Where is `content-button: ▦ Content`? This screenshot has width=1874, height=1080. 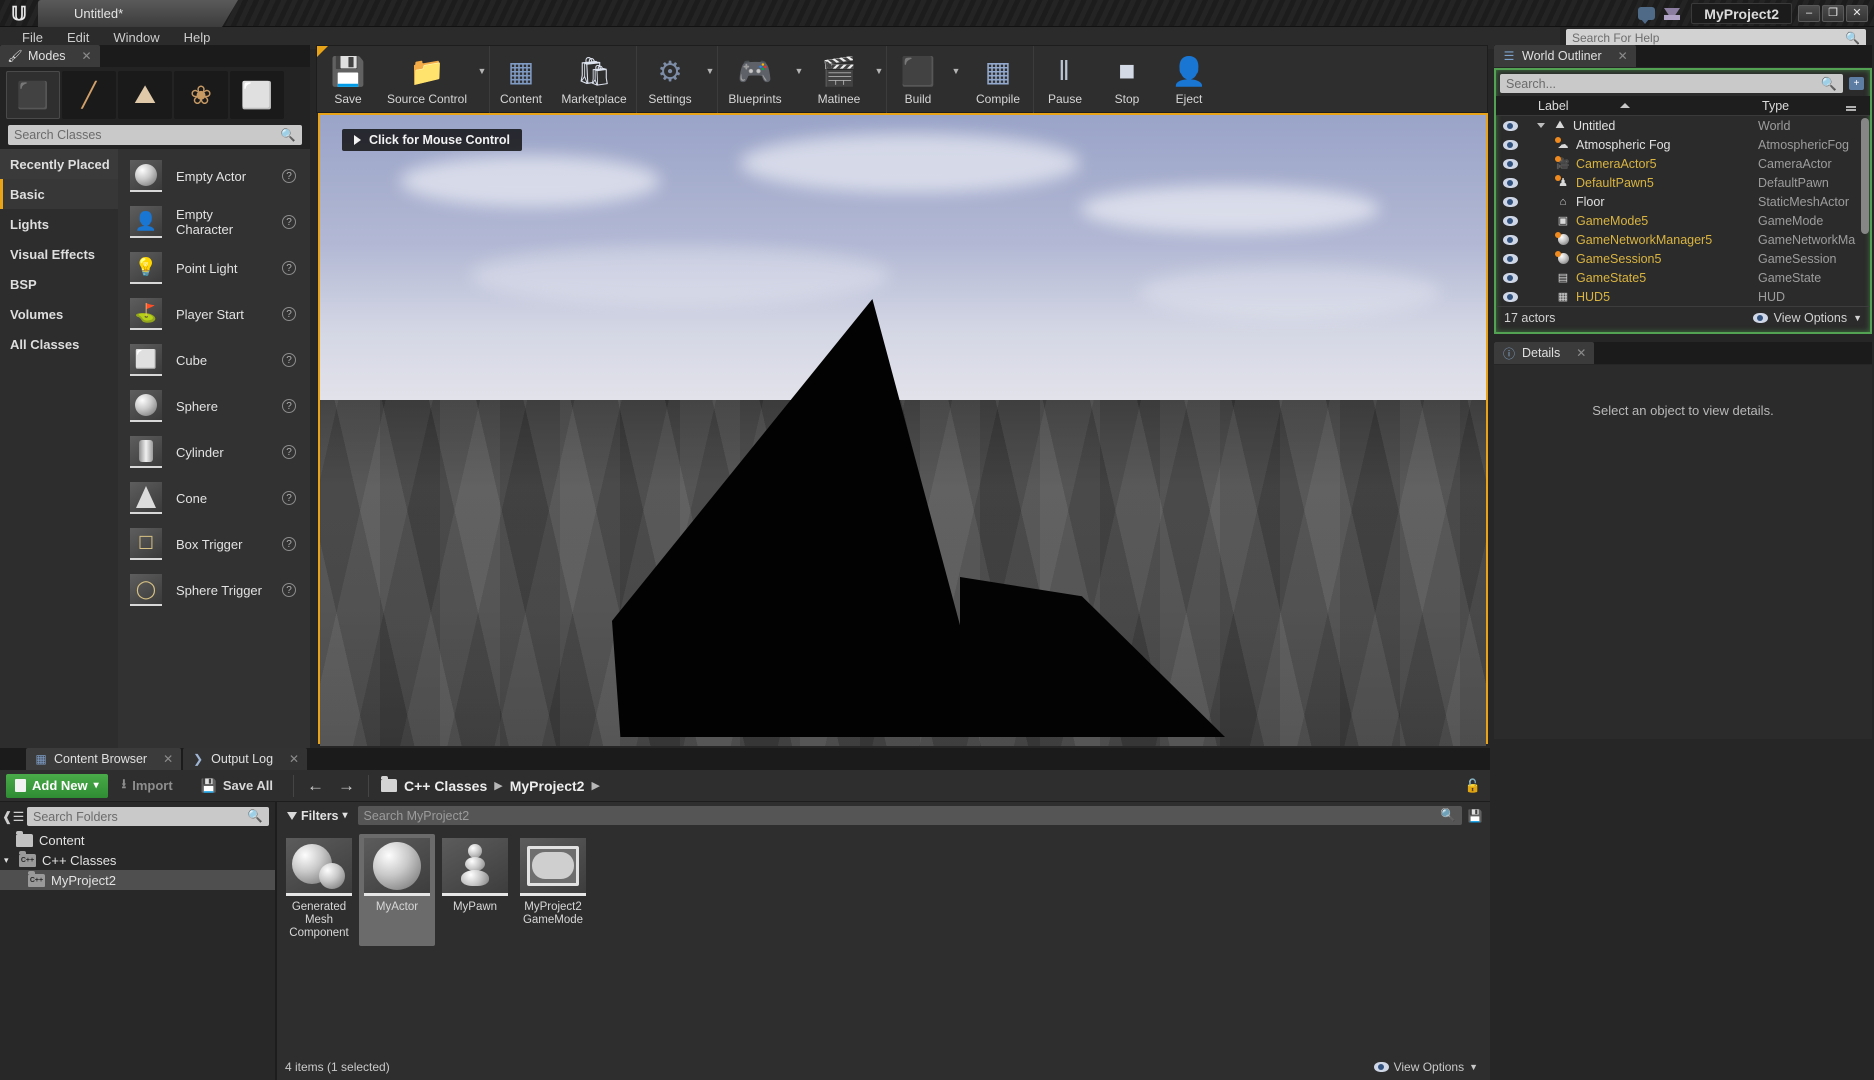
content-button: ▦ Content is located at coordinates (521, 80).